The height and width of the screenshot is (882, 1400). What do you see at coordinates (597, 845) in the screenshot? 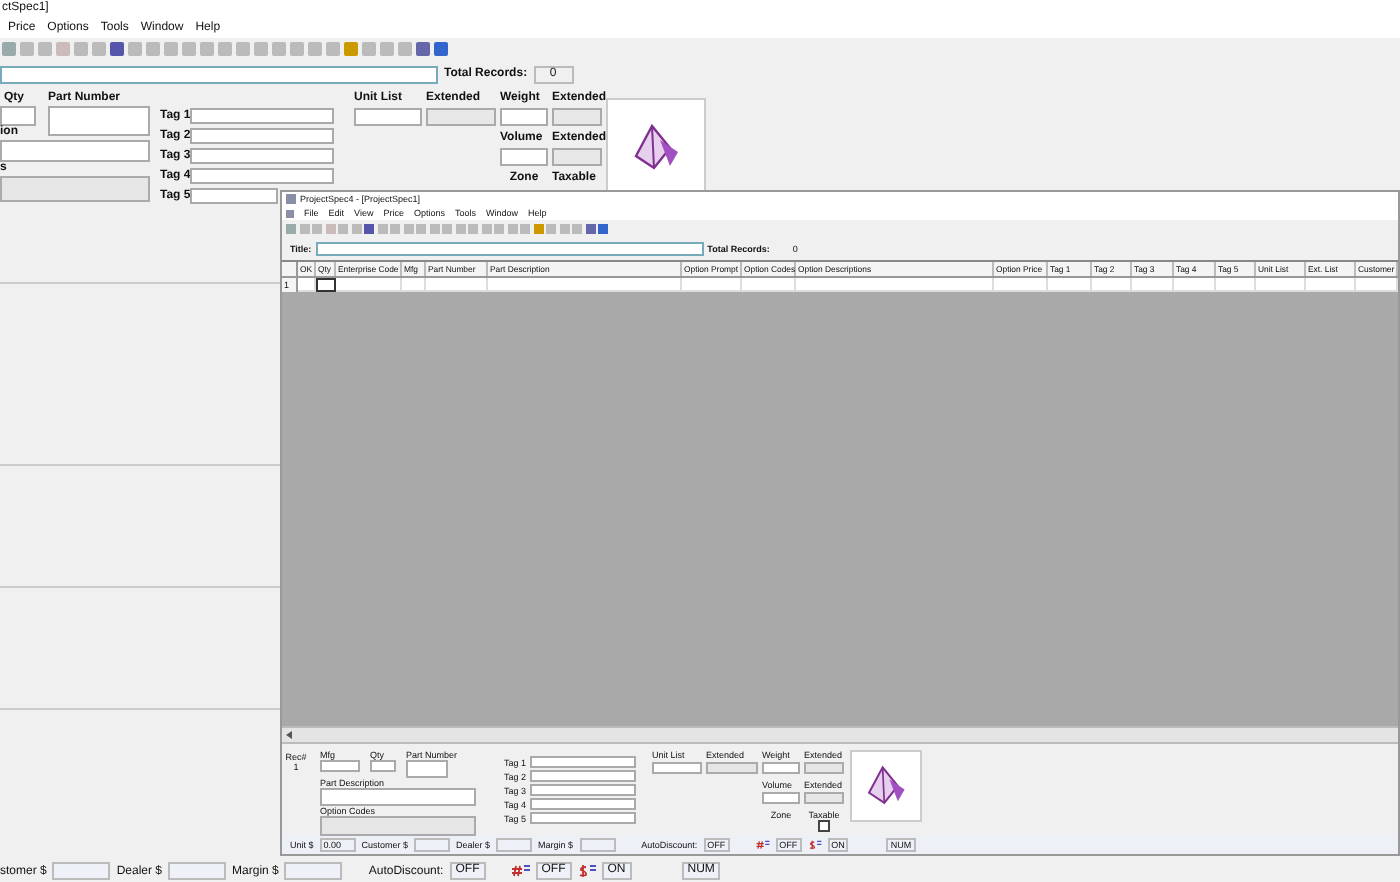
I see `margin-field` at bounding box center [597, 845].